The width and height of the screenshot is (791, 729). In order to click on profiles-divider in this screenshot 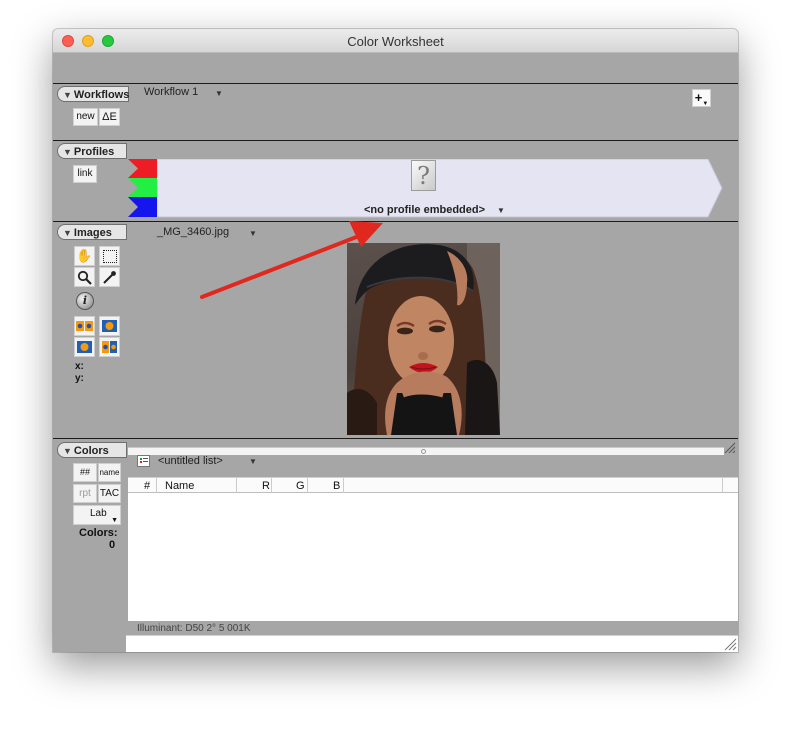, I will do `click(395, 140)`.